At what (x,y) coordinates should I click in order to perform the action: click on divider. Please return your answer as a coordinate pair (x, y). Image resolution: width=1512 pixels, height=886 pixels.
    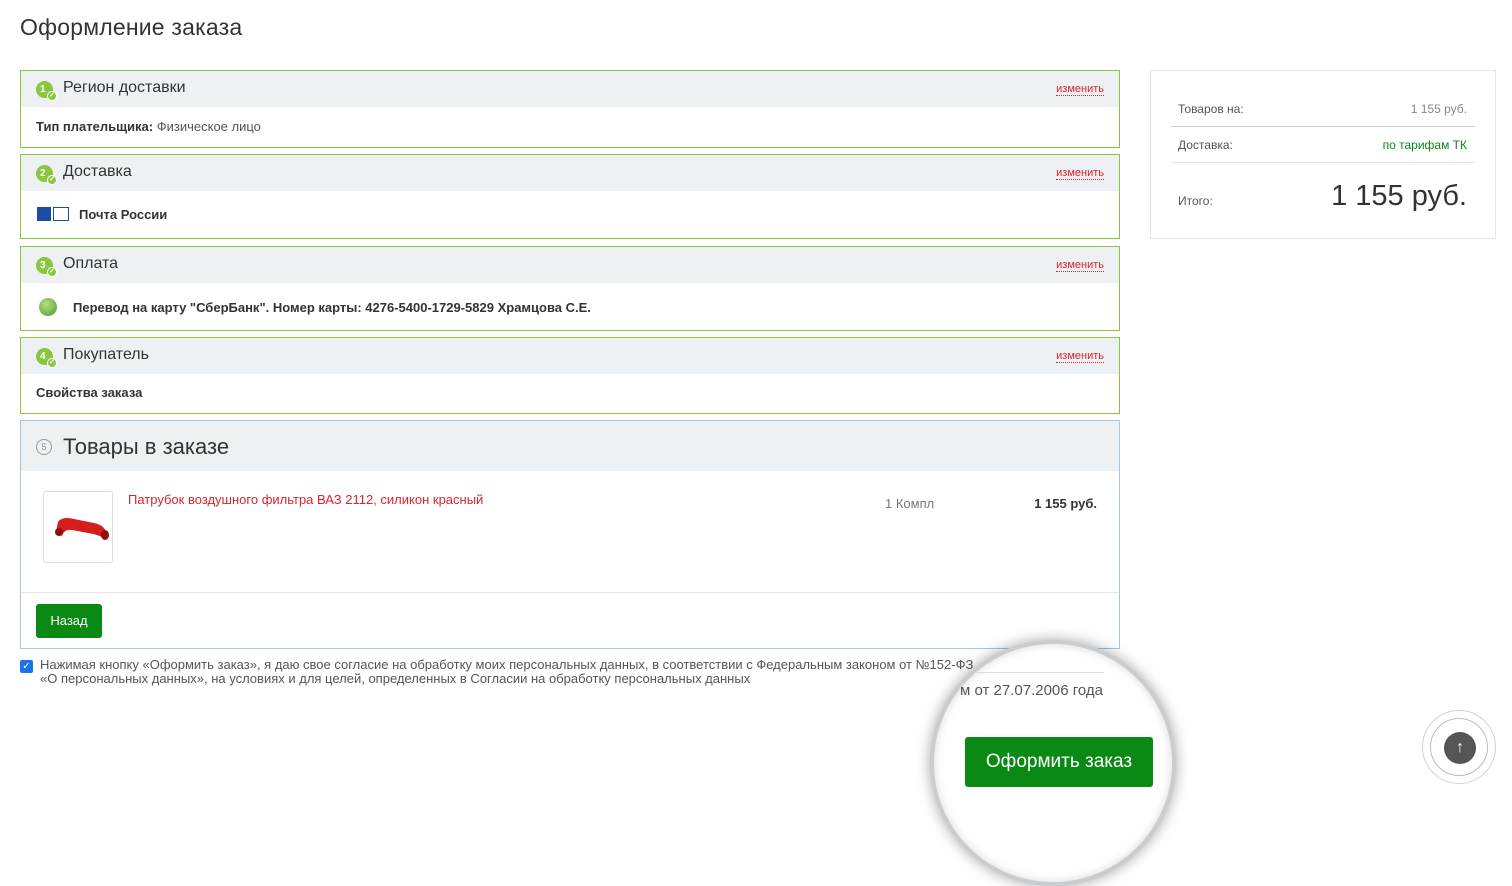
    Looking at the image, I should click on (1019, 672).